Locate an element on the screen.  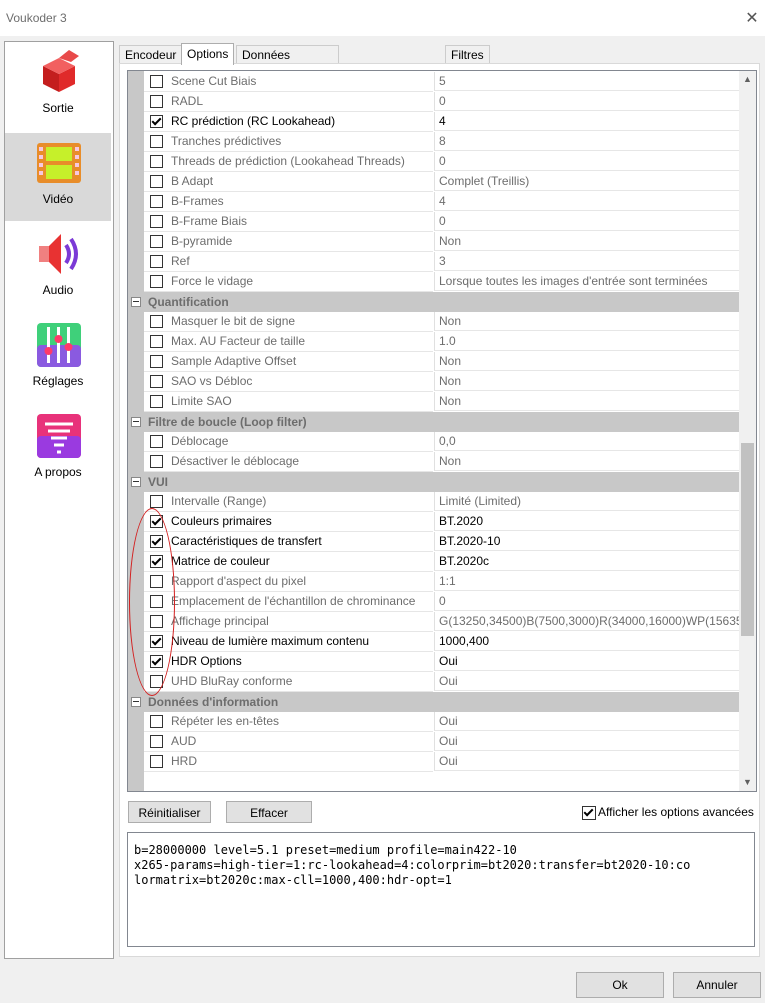
property-row: Intervalle (Range) Limité (Limited) is located at coordinates (433, 502).